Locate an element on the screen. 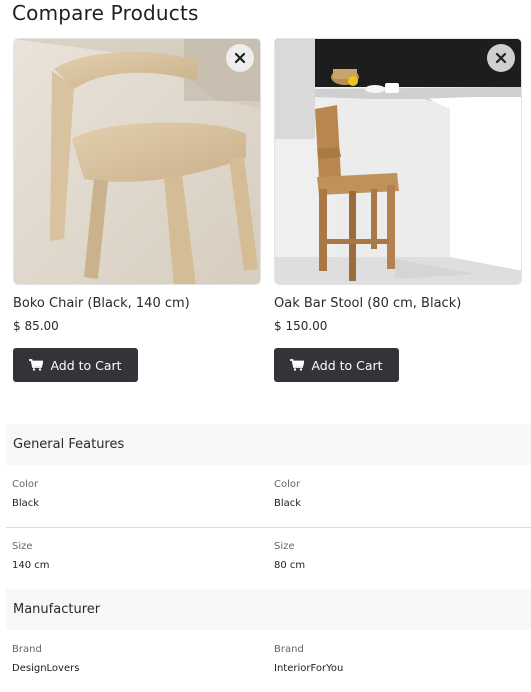 This screenshot has width=531, height=692. attribute-color-product-2: Color Black is located at coordinates (287, 494).